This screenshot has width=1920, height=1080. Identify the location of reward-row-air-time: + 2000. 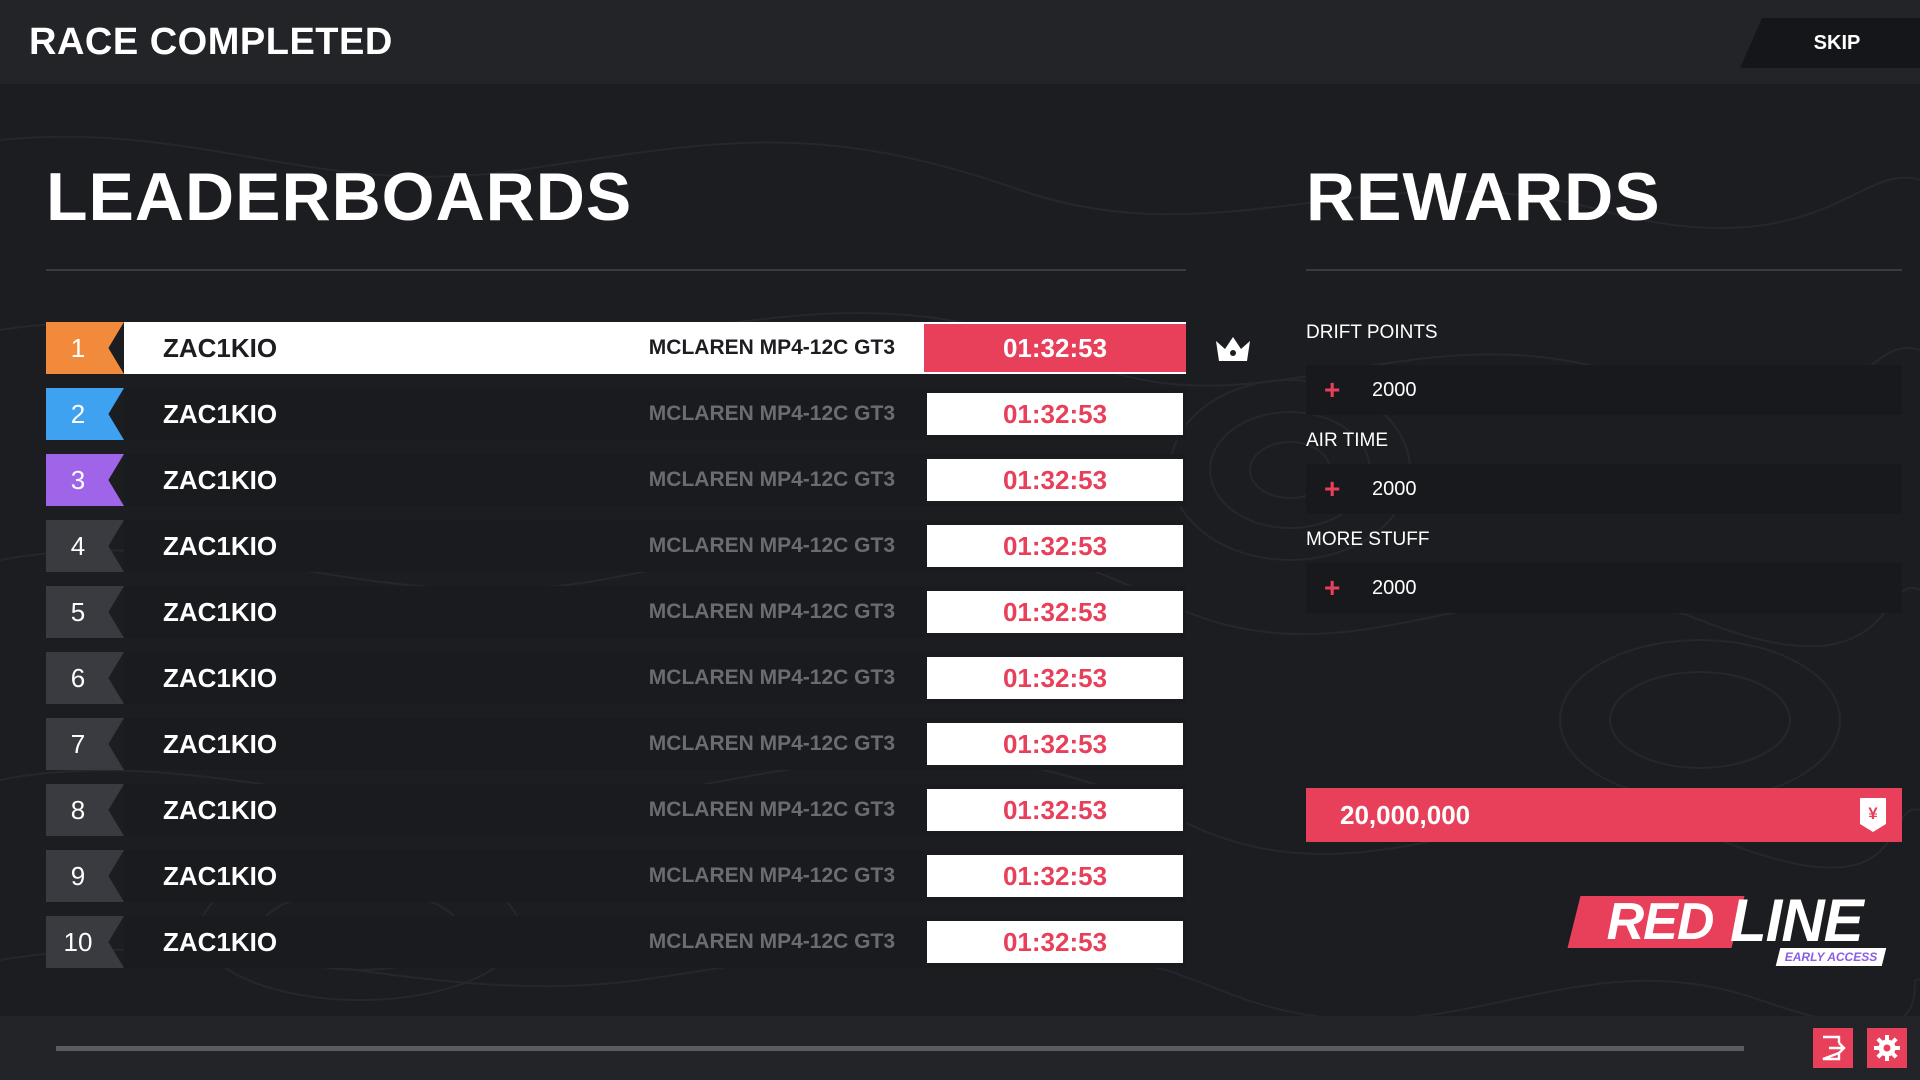
(1604, 489).